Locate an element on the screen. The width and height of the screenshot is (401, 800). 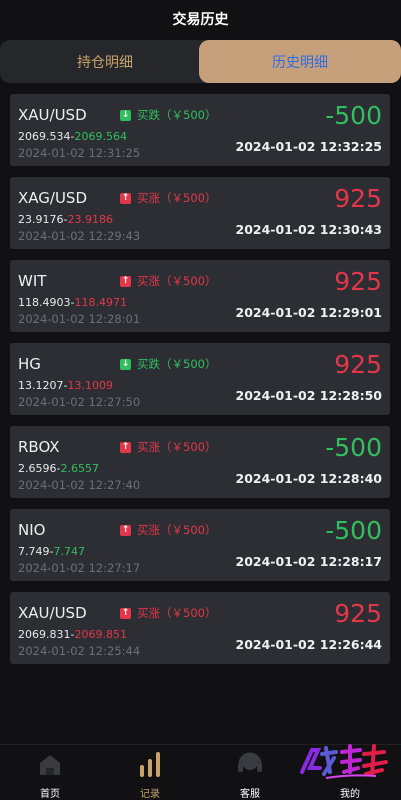
close-price: 13.1009 is located at coordinates (90, 385).